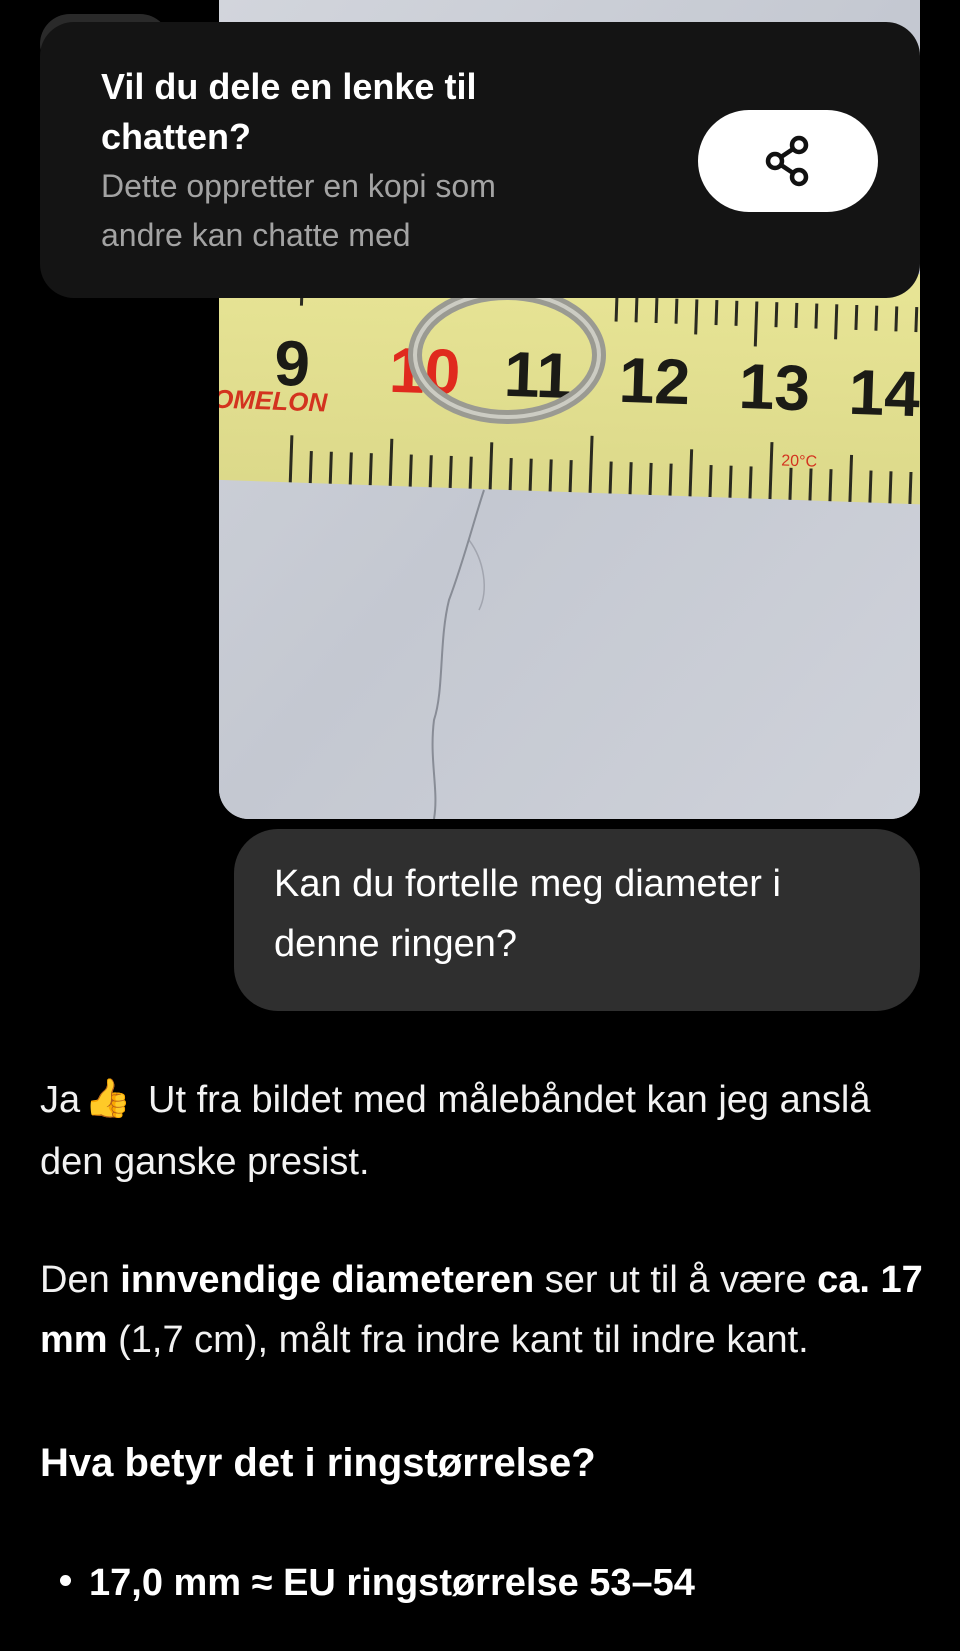  What do you see at coordinates (775, 387) in the screenshot?
I see `tape-number-13: 13` at bounding box center [775, 387].